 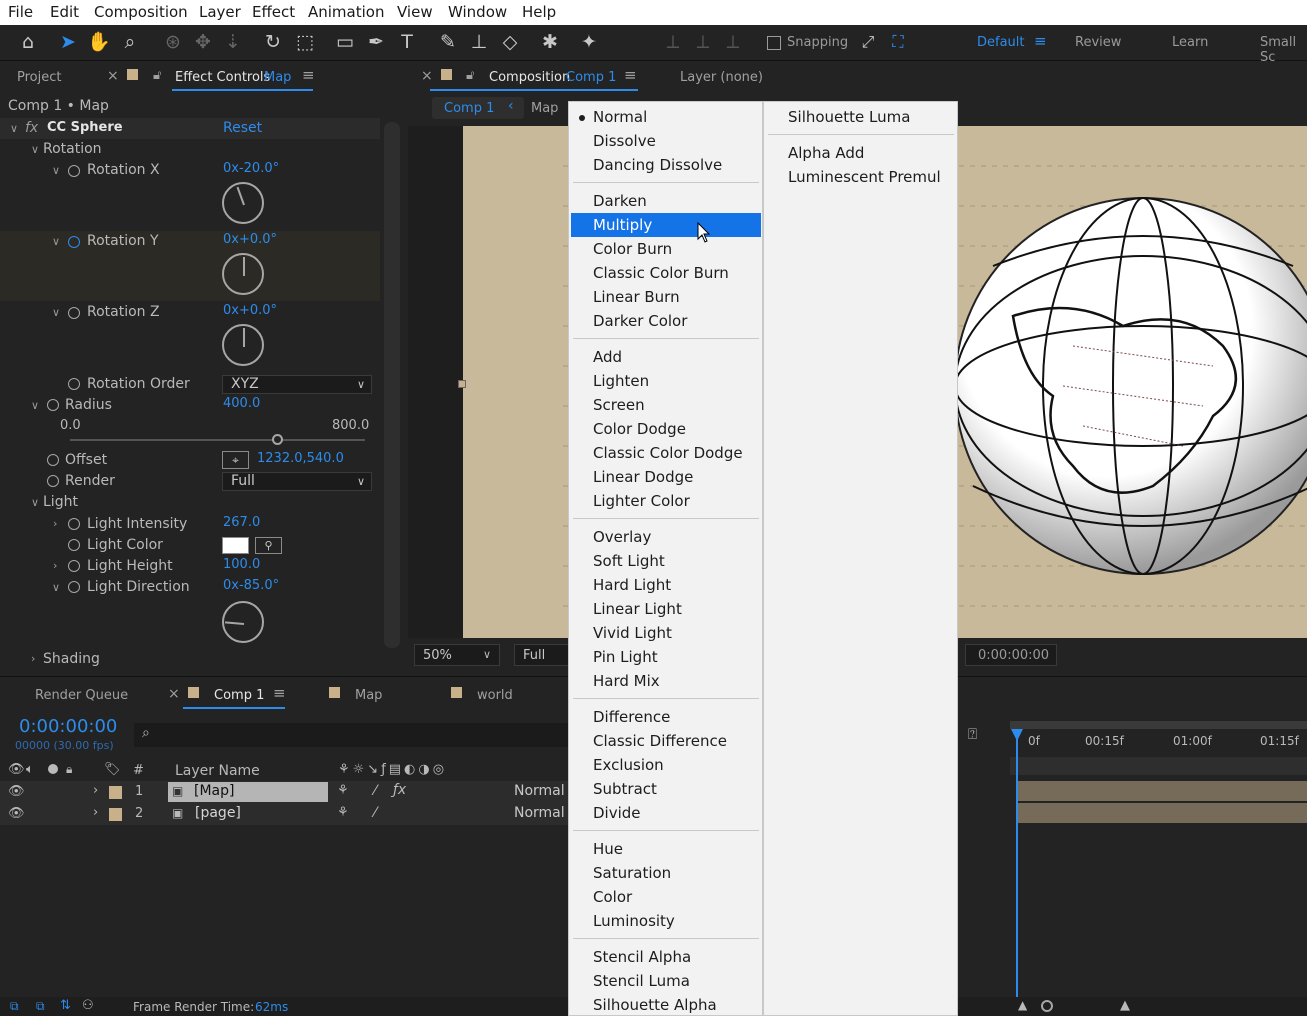 I want to click on reset-button: Reset, so click(x=242, y=128).